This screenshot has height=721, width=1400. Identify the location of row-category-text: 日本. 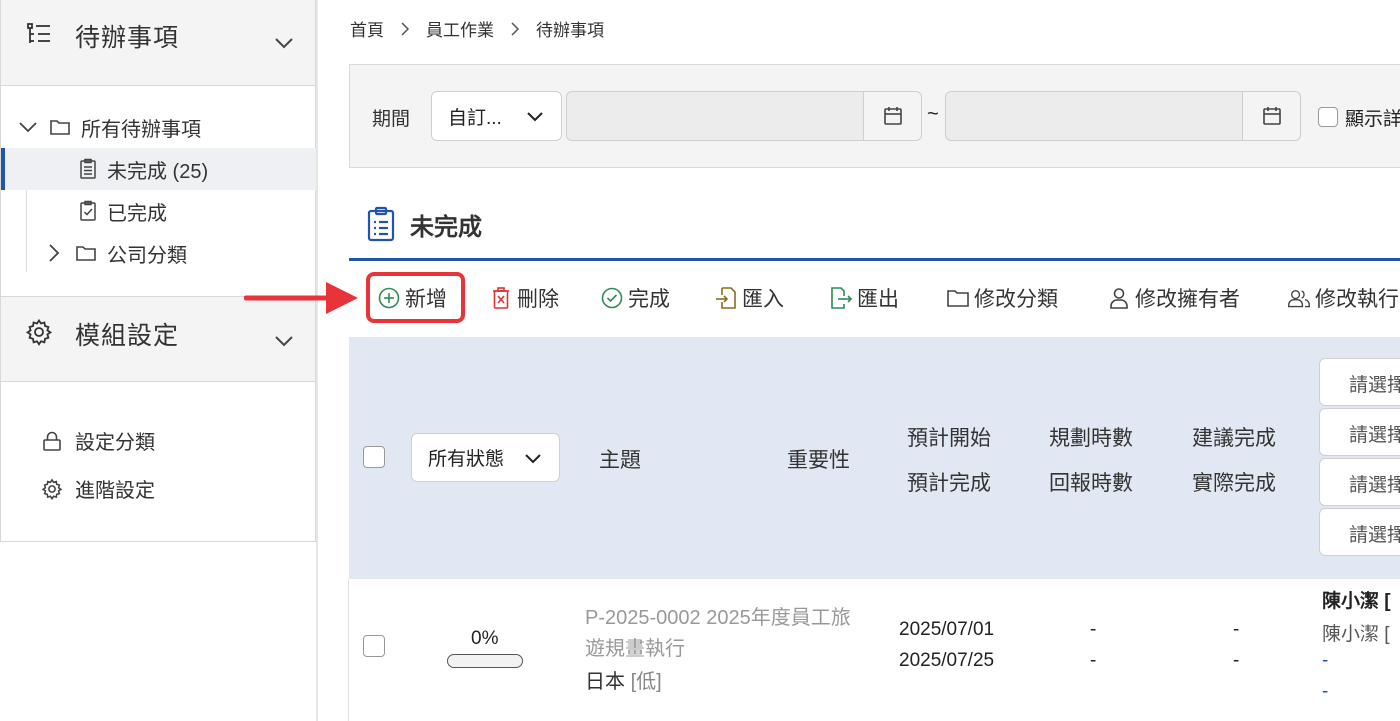
(605, 682).